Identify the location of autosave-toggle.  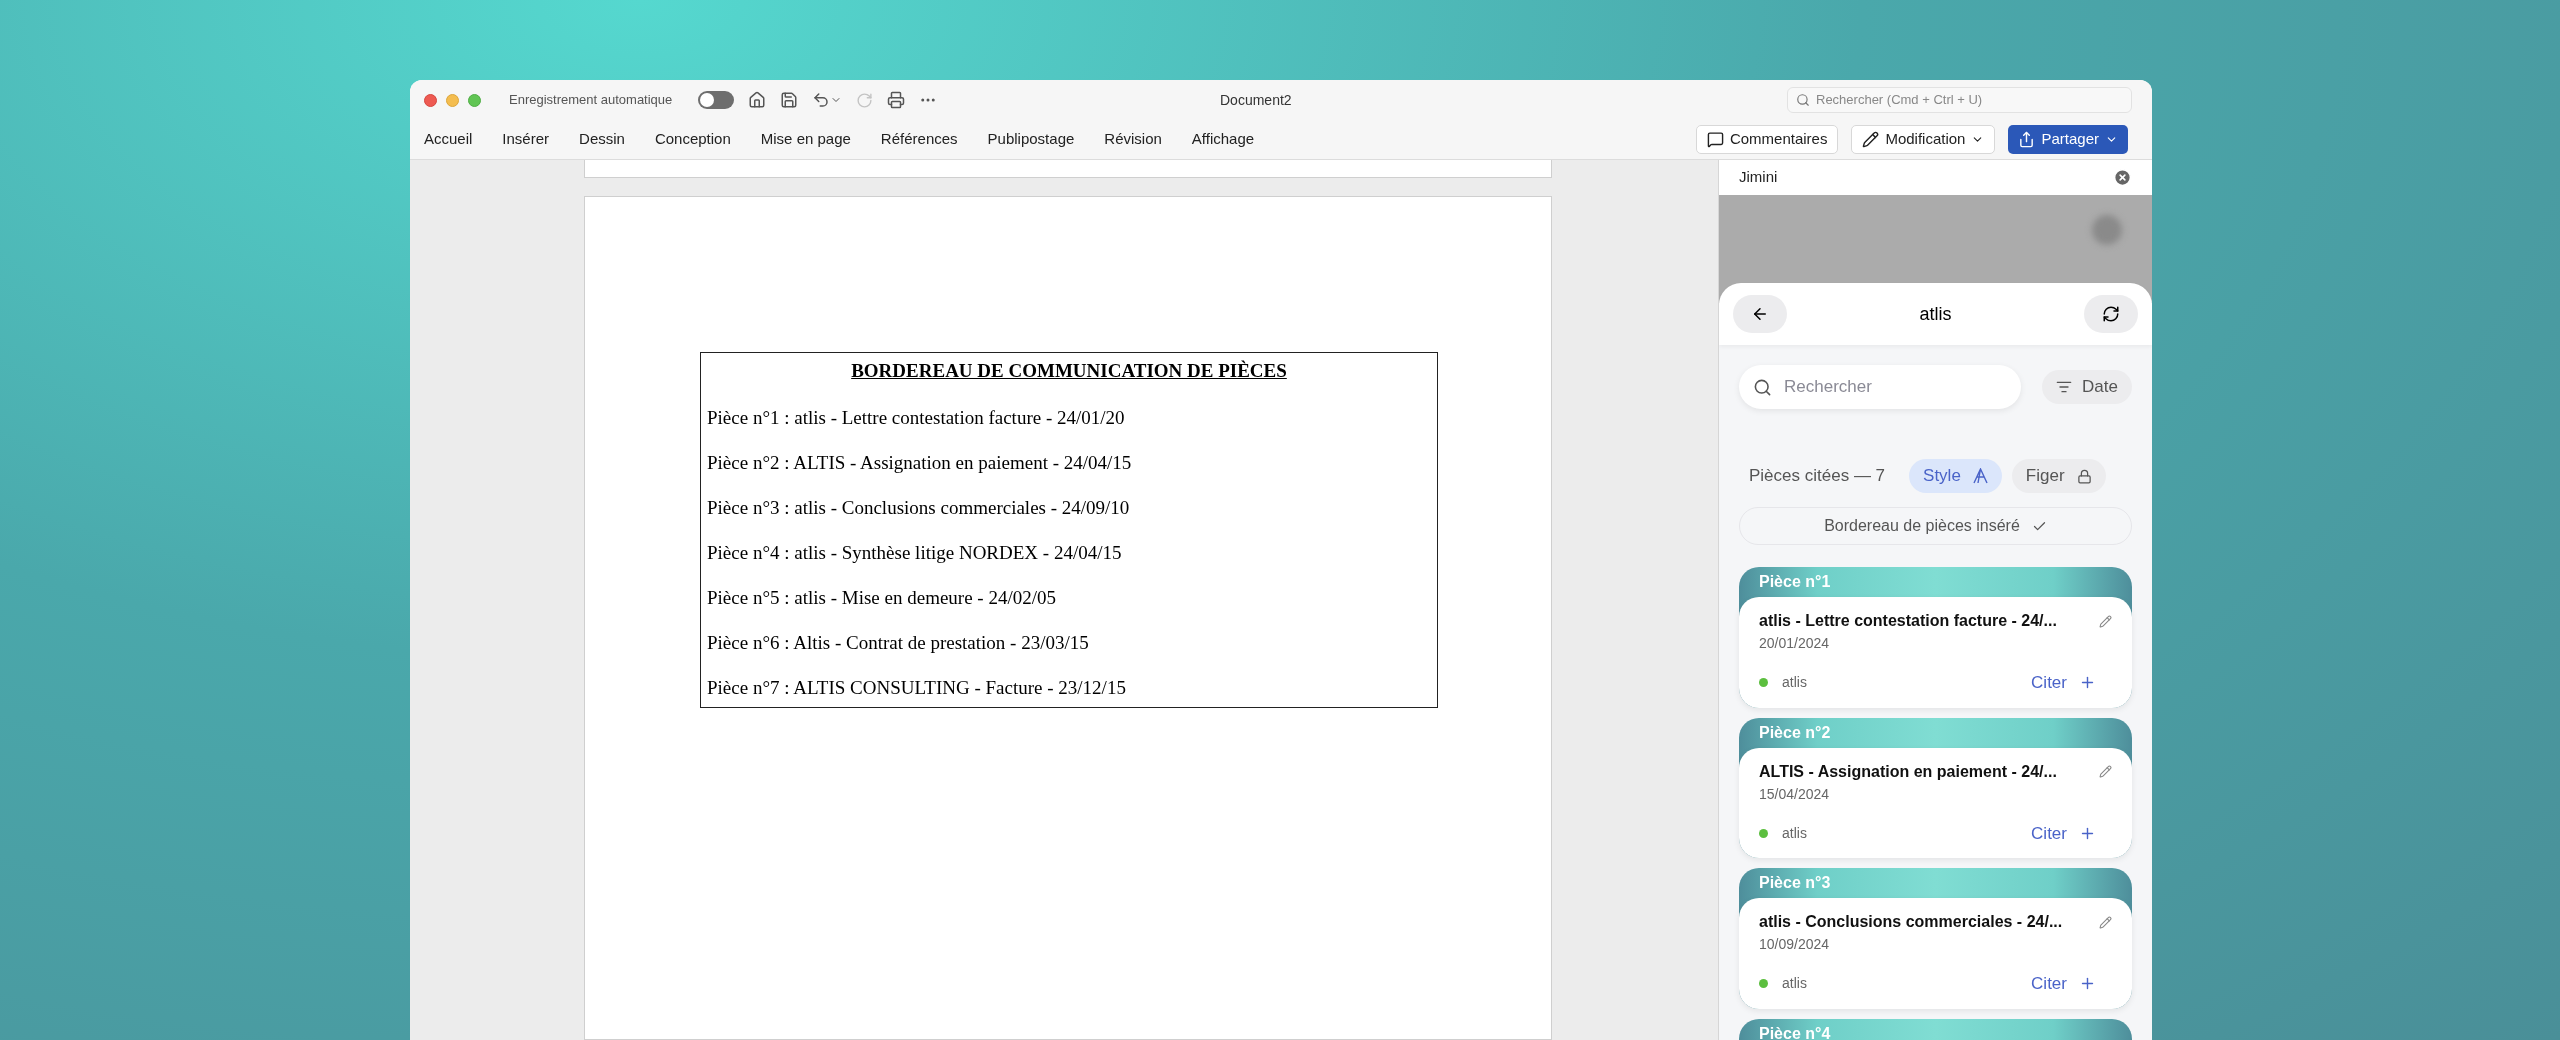
(716, 100).